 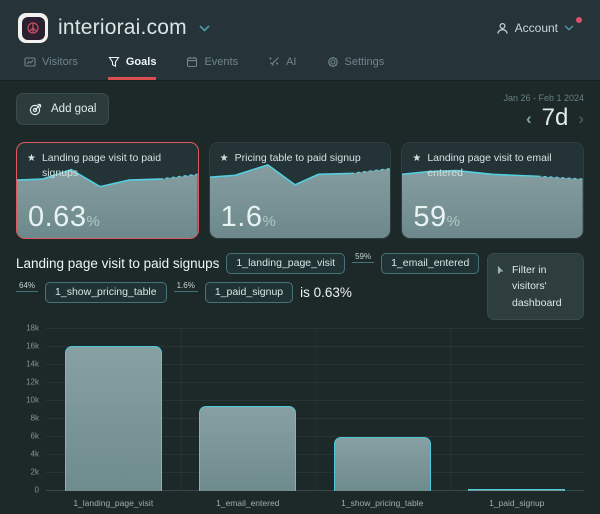 I want to click on y-tick-label: 0, so click(x=36, y=490).